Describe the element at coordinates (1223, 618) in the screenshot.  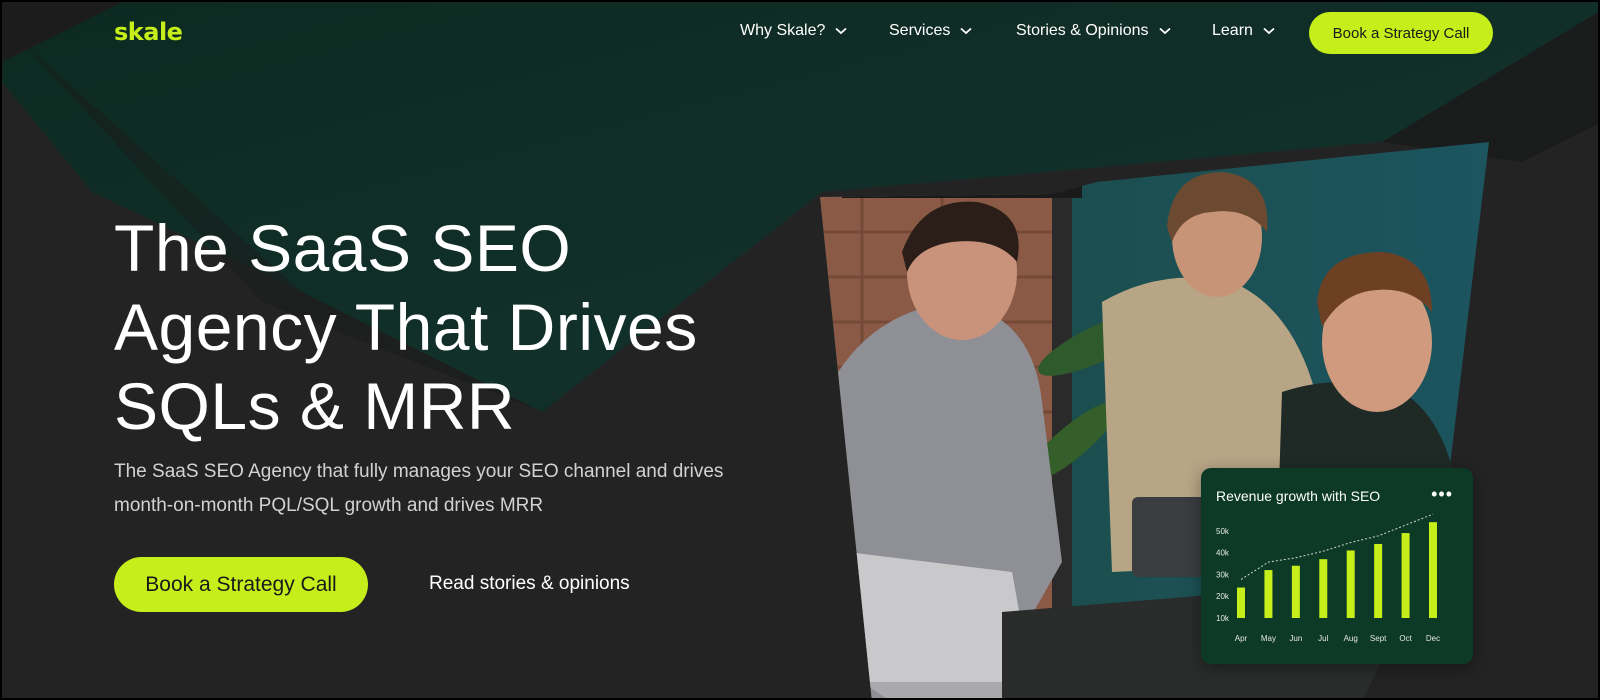
I see `y-tick-label: 10k` at that location.